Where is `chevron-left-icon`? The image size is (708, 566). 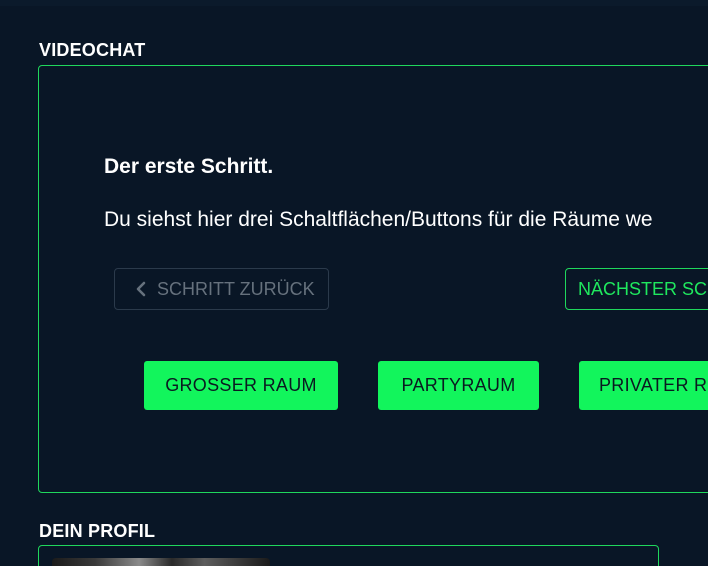
chevron-left-icon is located at coordinates (141, 289).